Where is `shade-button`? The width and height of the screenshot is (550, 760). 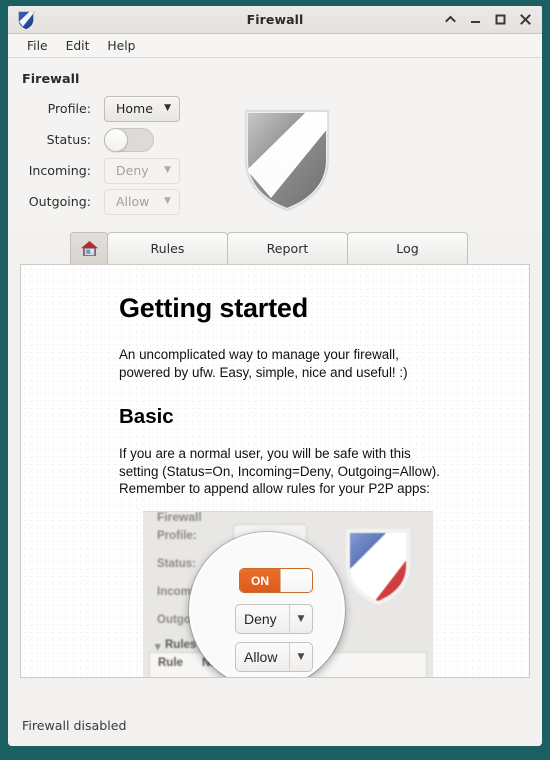
shade-button is located at coordinates (450, 19).